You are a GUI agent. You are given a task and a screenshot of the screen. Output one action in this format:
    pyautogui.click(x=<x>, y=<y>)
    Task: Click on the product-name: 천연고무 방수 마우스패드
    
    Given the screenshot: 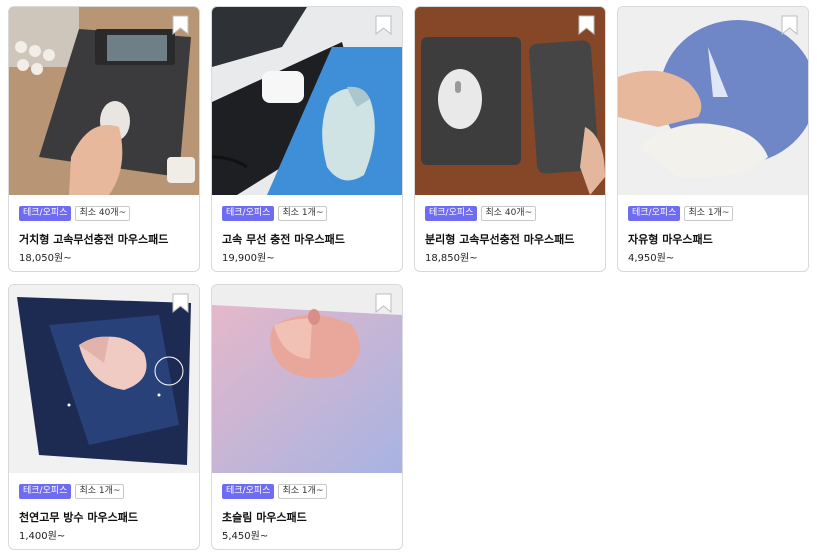 What is the action you would take?
    pyautogui.click(x=78, y=517)
    